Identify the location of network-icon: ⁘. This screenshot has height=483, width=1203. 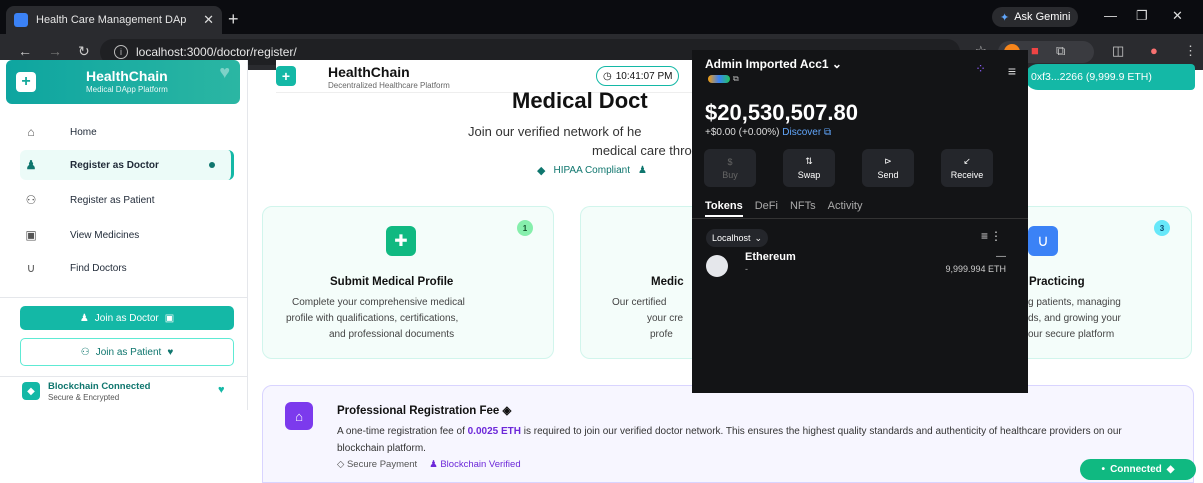
(980, 69).